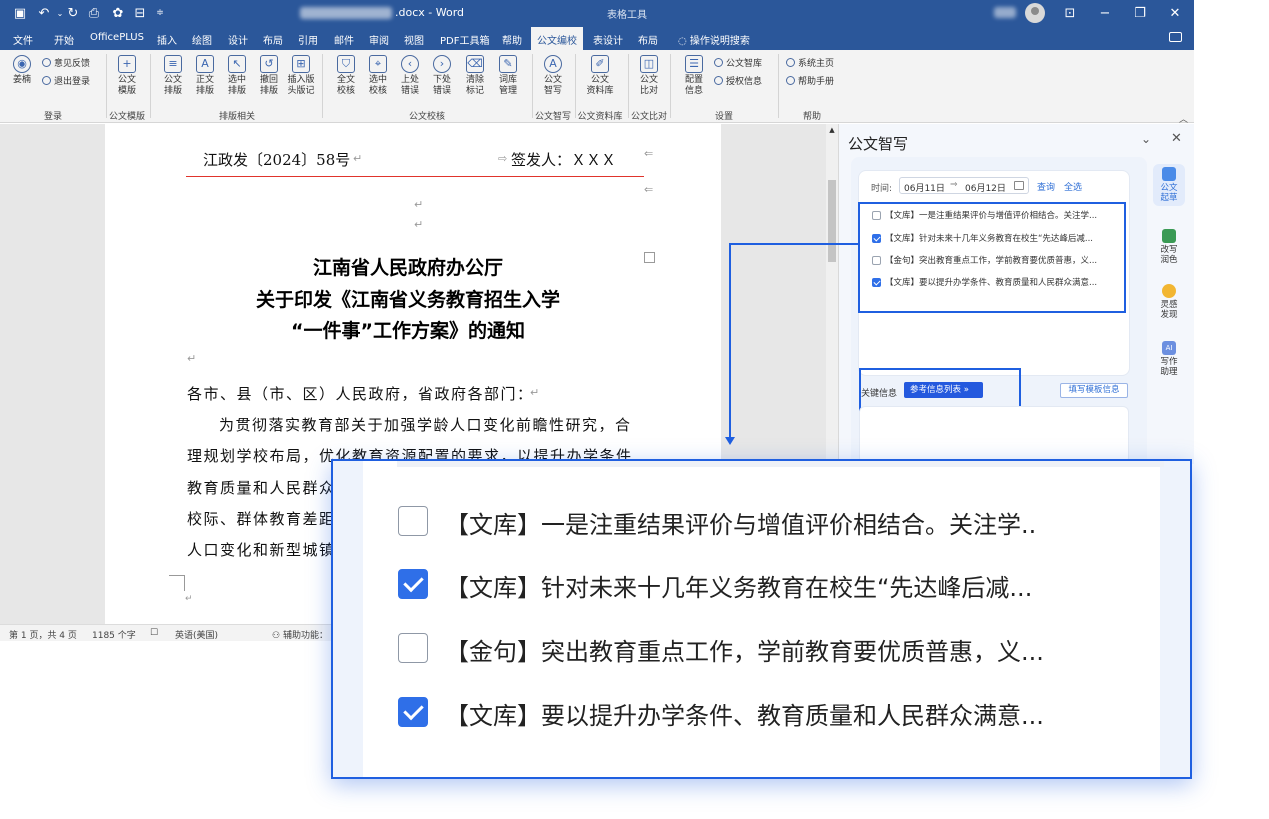  What do you see at coordinates (1176, 138) in the screenshot?
I see `pane-close-icon: ✕` at bounding box center [1176, 138].